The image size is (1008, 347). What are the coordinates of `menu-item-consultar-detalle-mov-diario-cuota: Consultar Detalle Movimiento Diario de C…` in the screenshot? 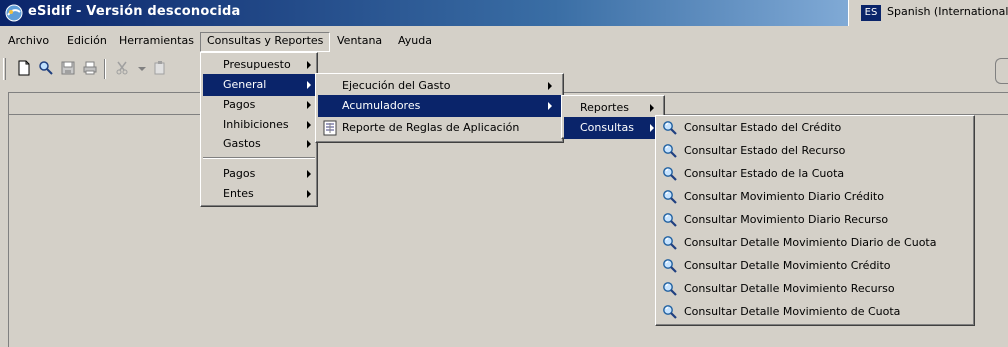 It's located at (815, 243).